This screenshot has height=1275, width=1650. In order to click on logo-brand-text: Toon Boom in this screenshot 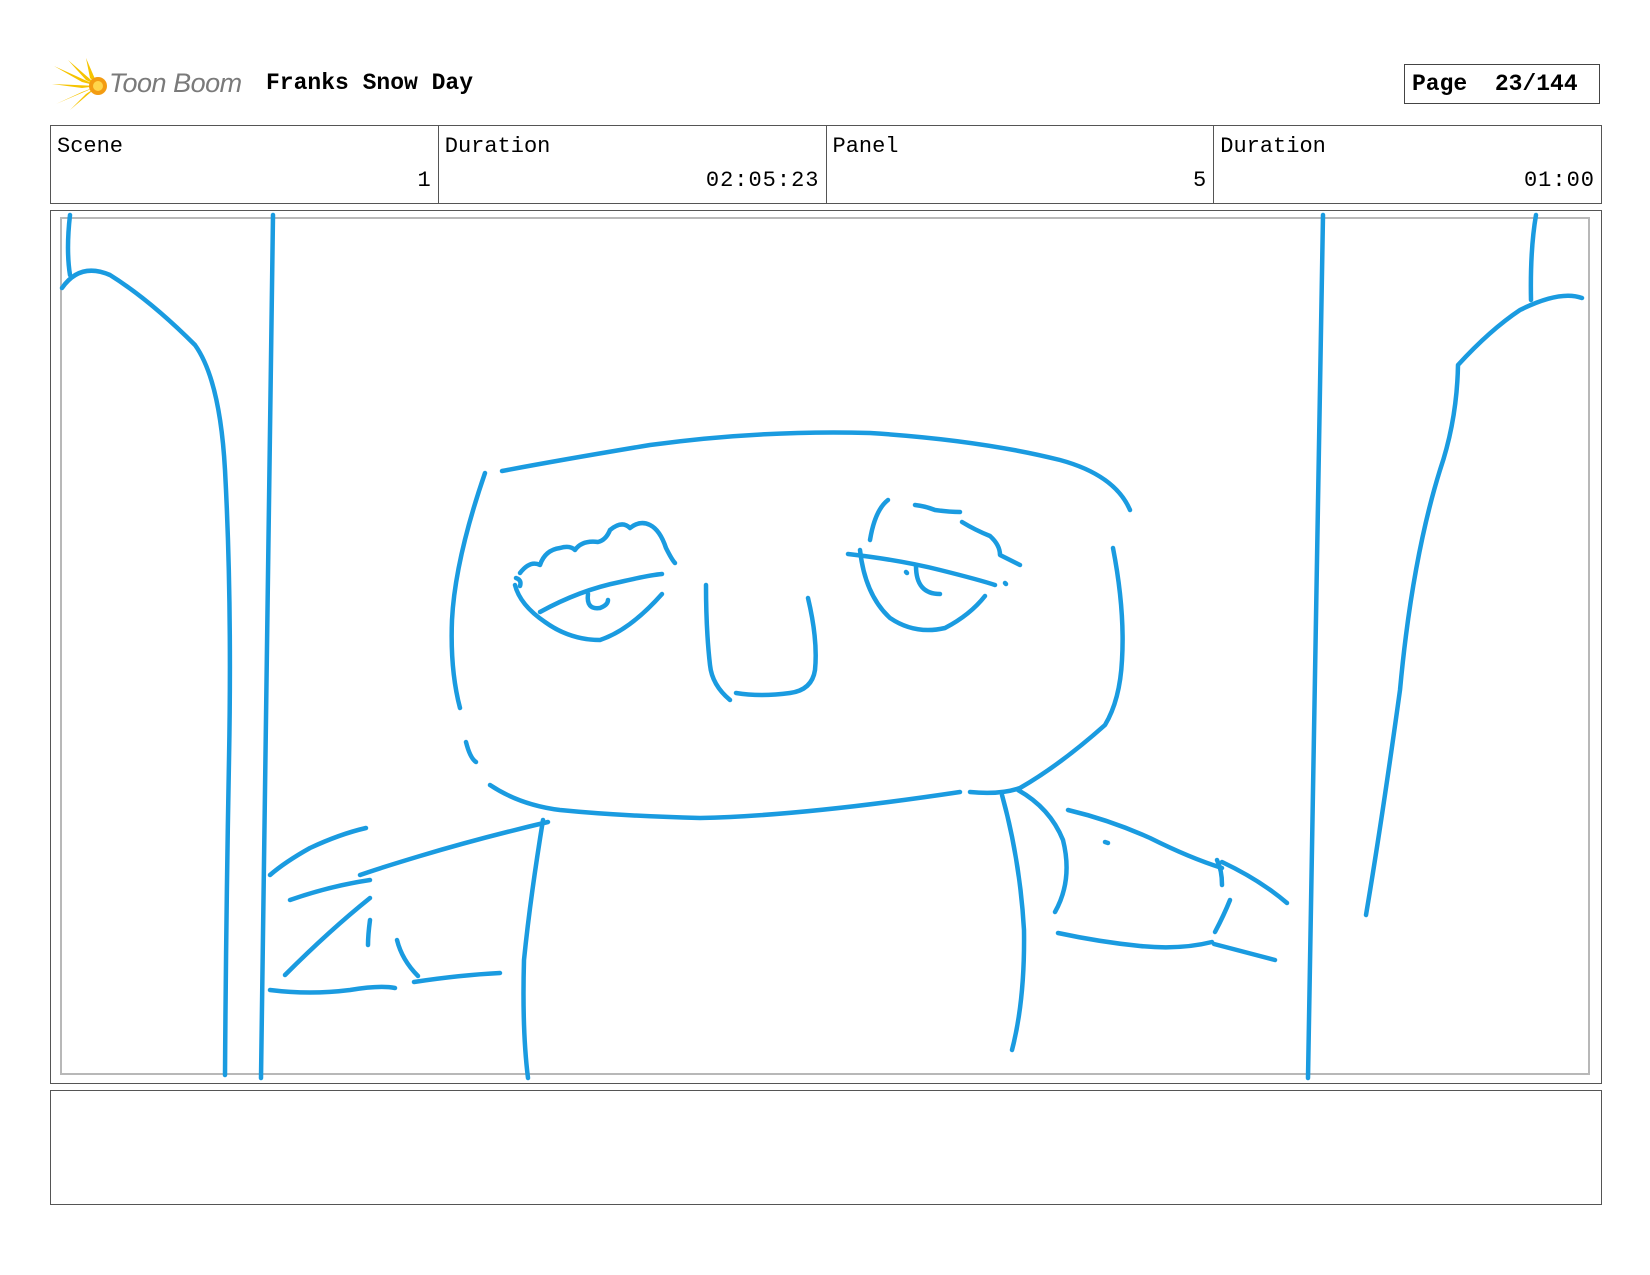, I will do `click(175, 83)`.